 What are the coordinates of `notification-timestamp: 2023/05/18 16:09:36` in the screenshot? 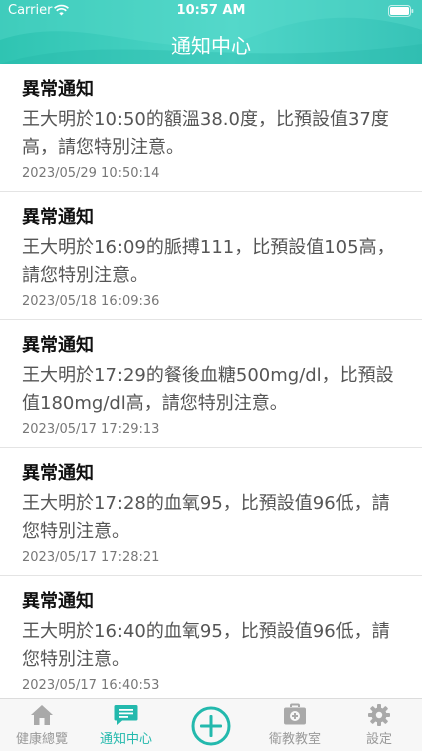 It's located at (91, 301).